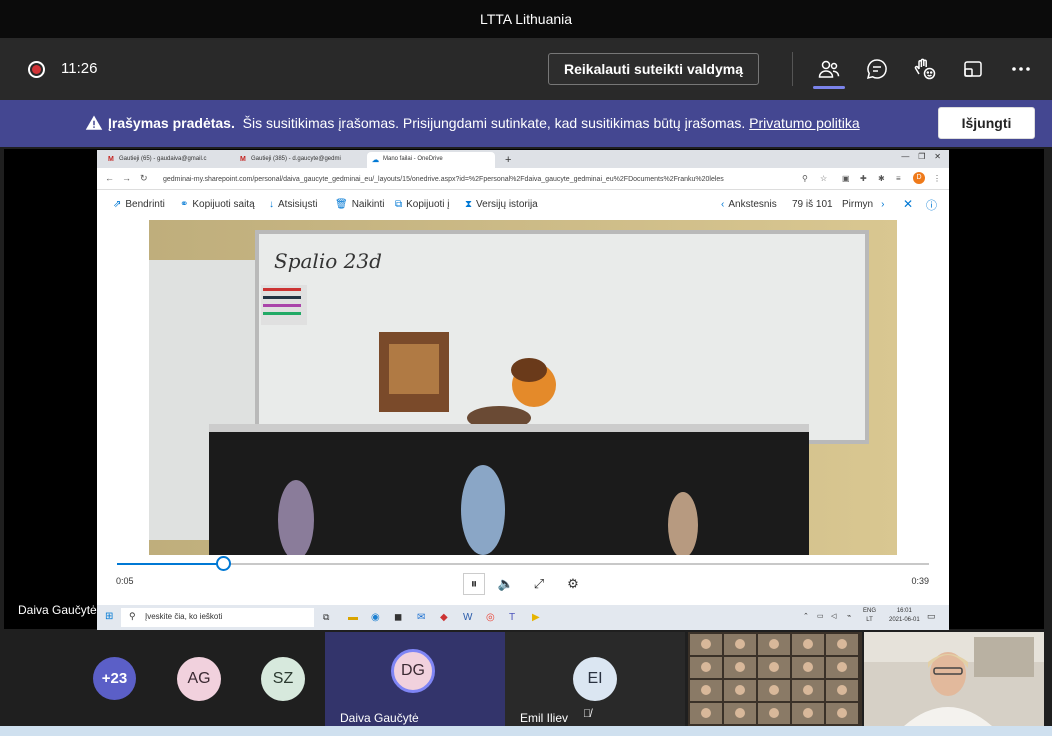 The height and width of the screenshot is (736, 1052). What do you see at coordinates (109, 616) in the screenshot?
I see `windows-start-icon: ⊞` at bounding box center [109, 616].